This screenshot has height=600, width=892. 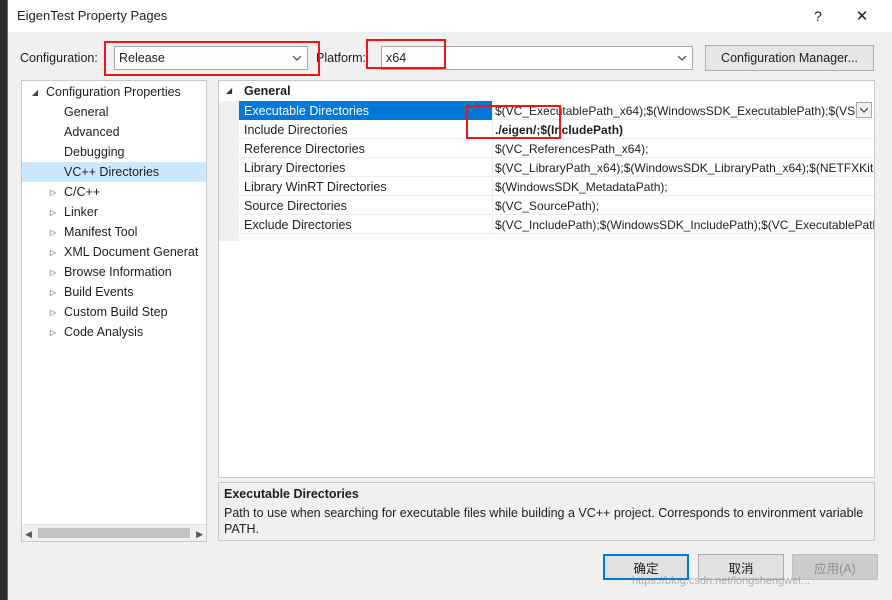 What do you see at coordinates (142, 58) in the screenshot?
I see `configuration-value: Release` at bounding box center [142, 58].